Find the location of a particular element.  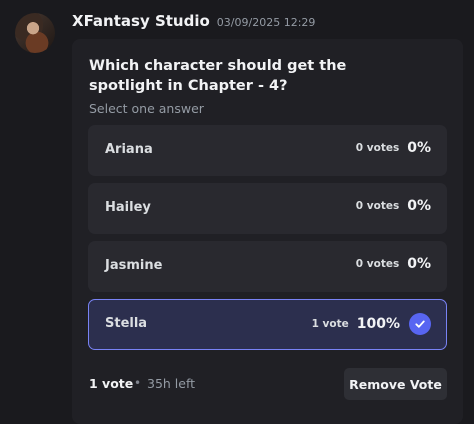

poll-total-votes: 1 vote is located at coordinates (111, 383).